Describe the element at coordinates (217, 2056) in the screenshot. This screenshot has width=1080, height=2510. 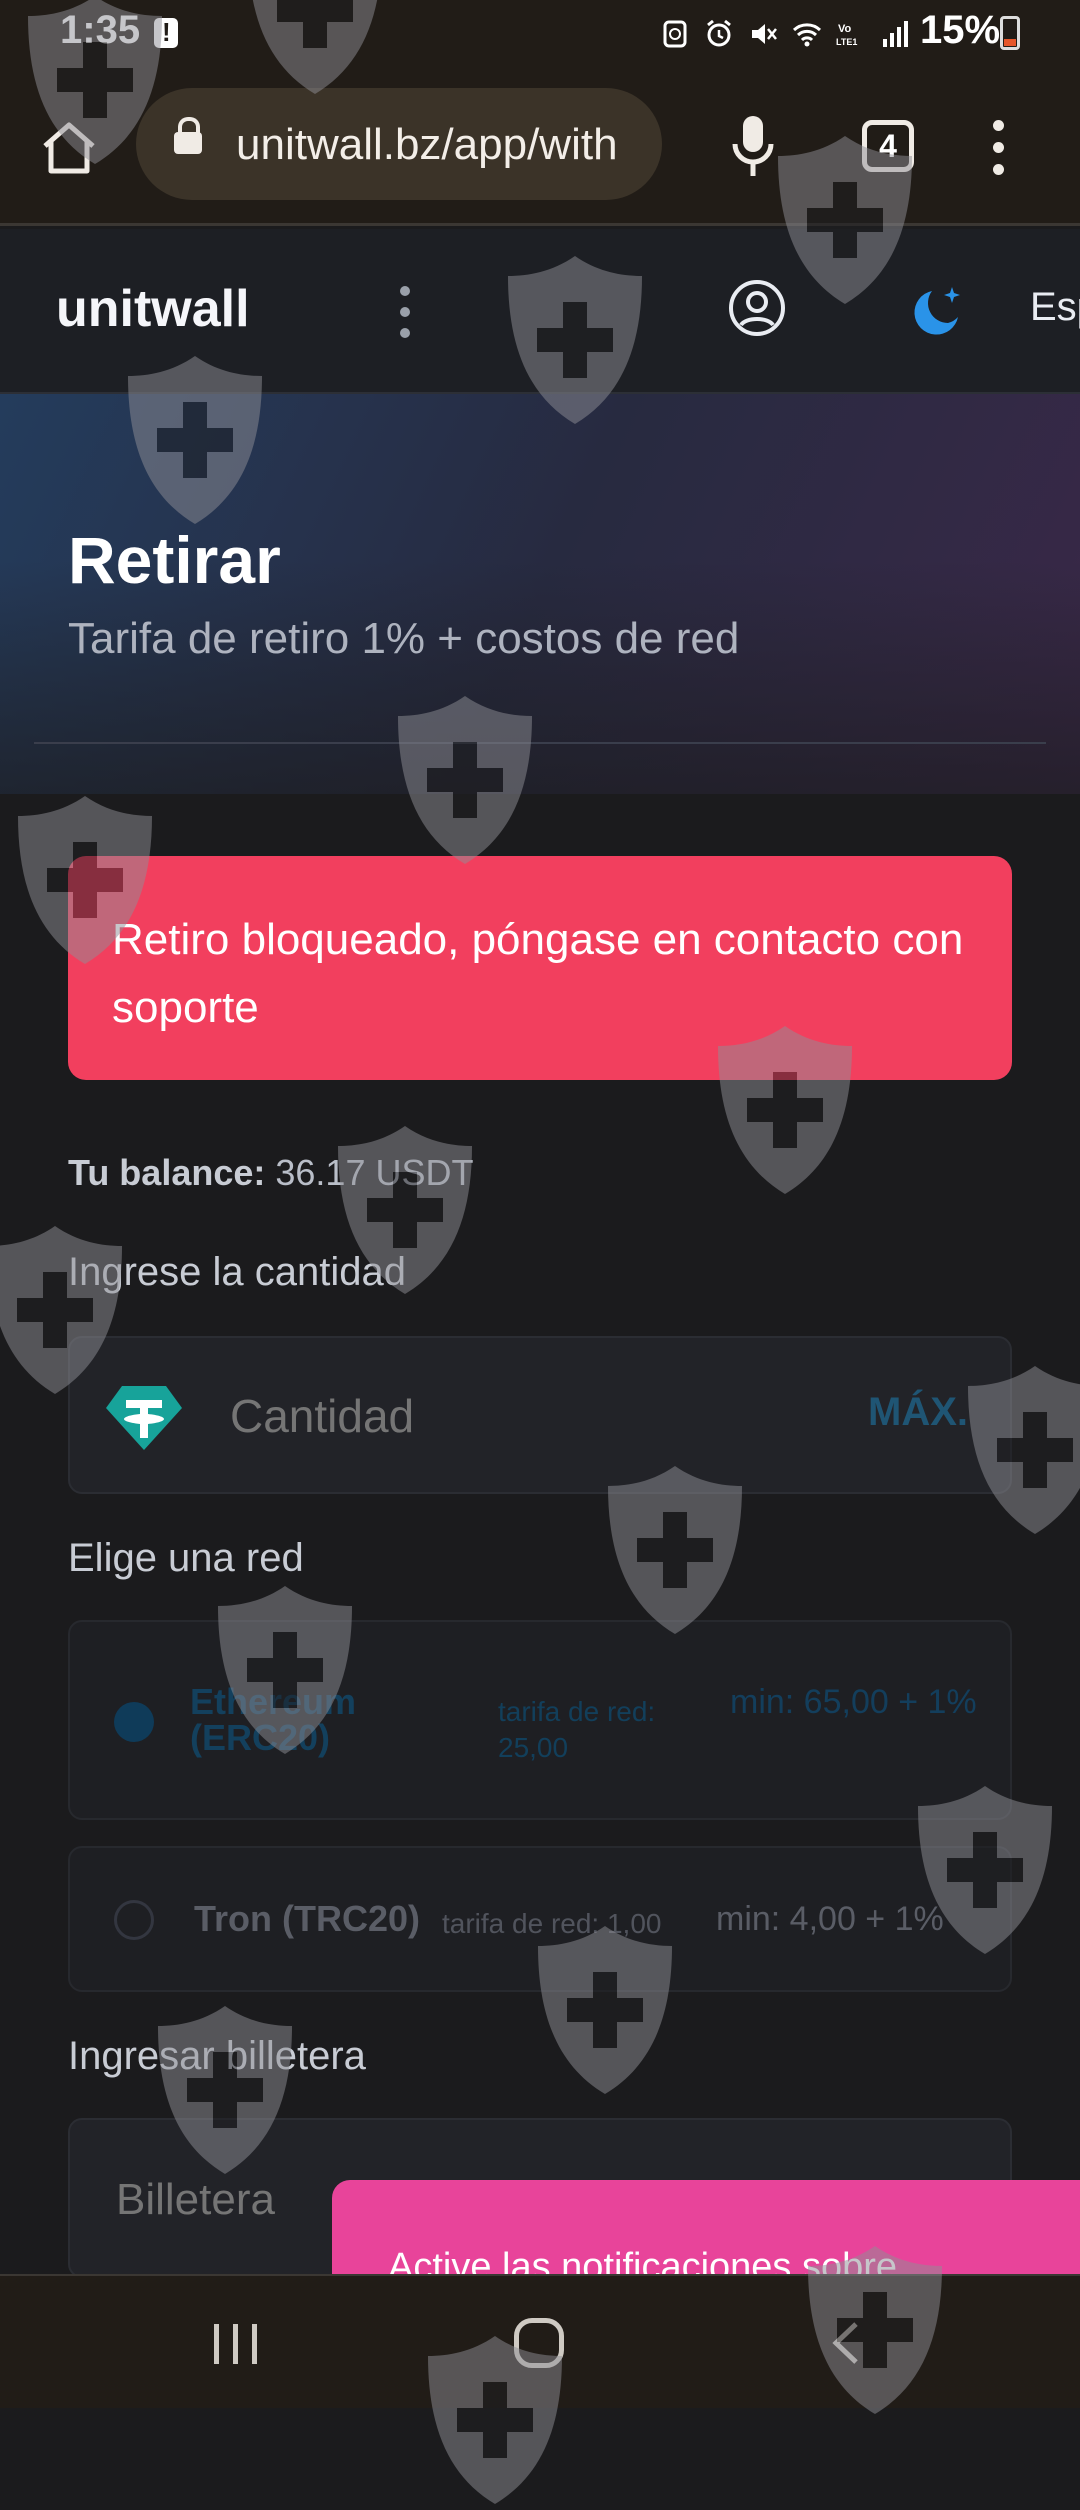
I see `wallet-label: Ingresar billetera` at that location.